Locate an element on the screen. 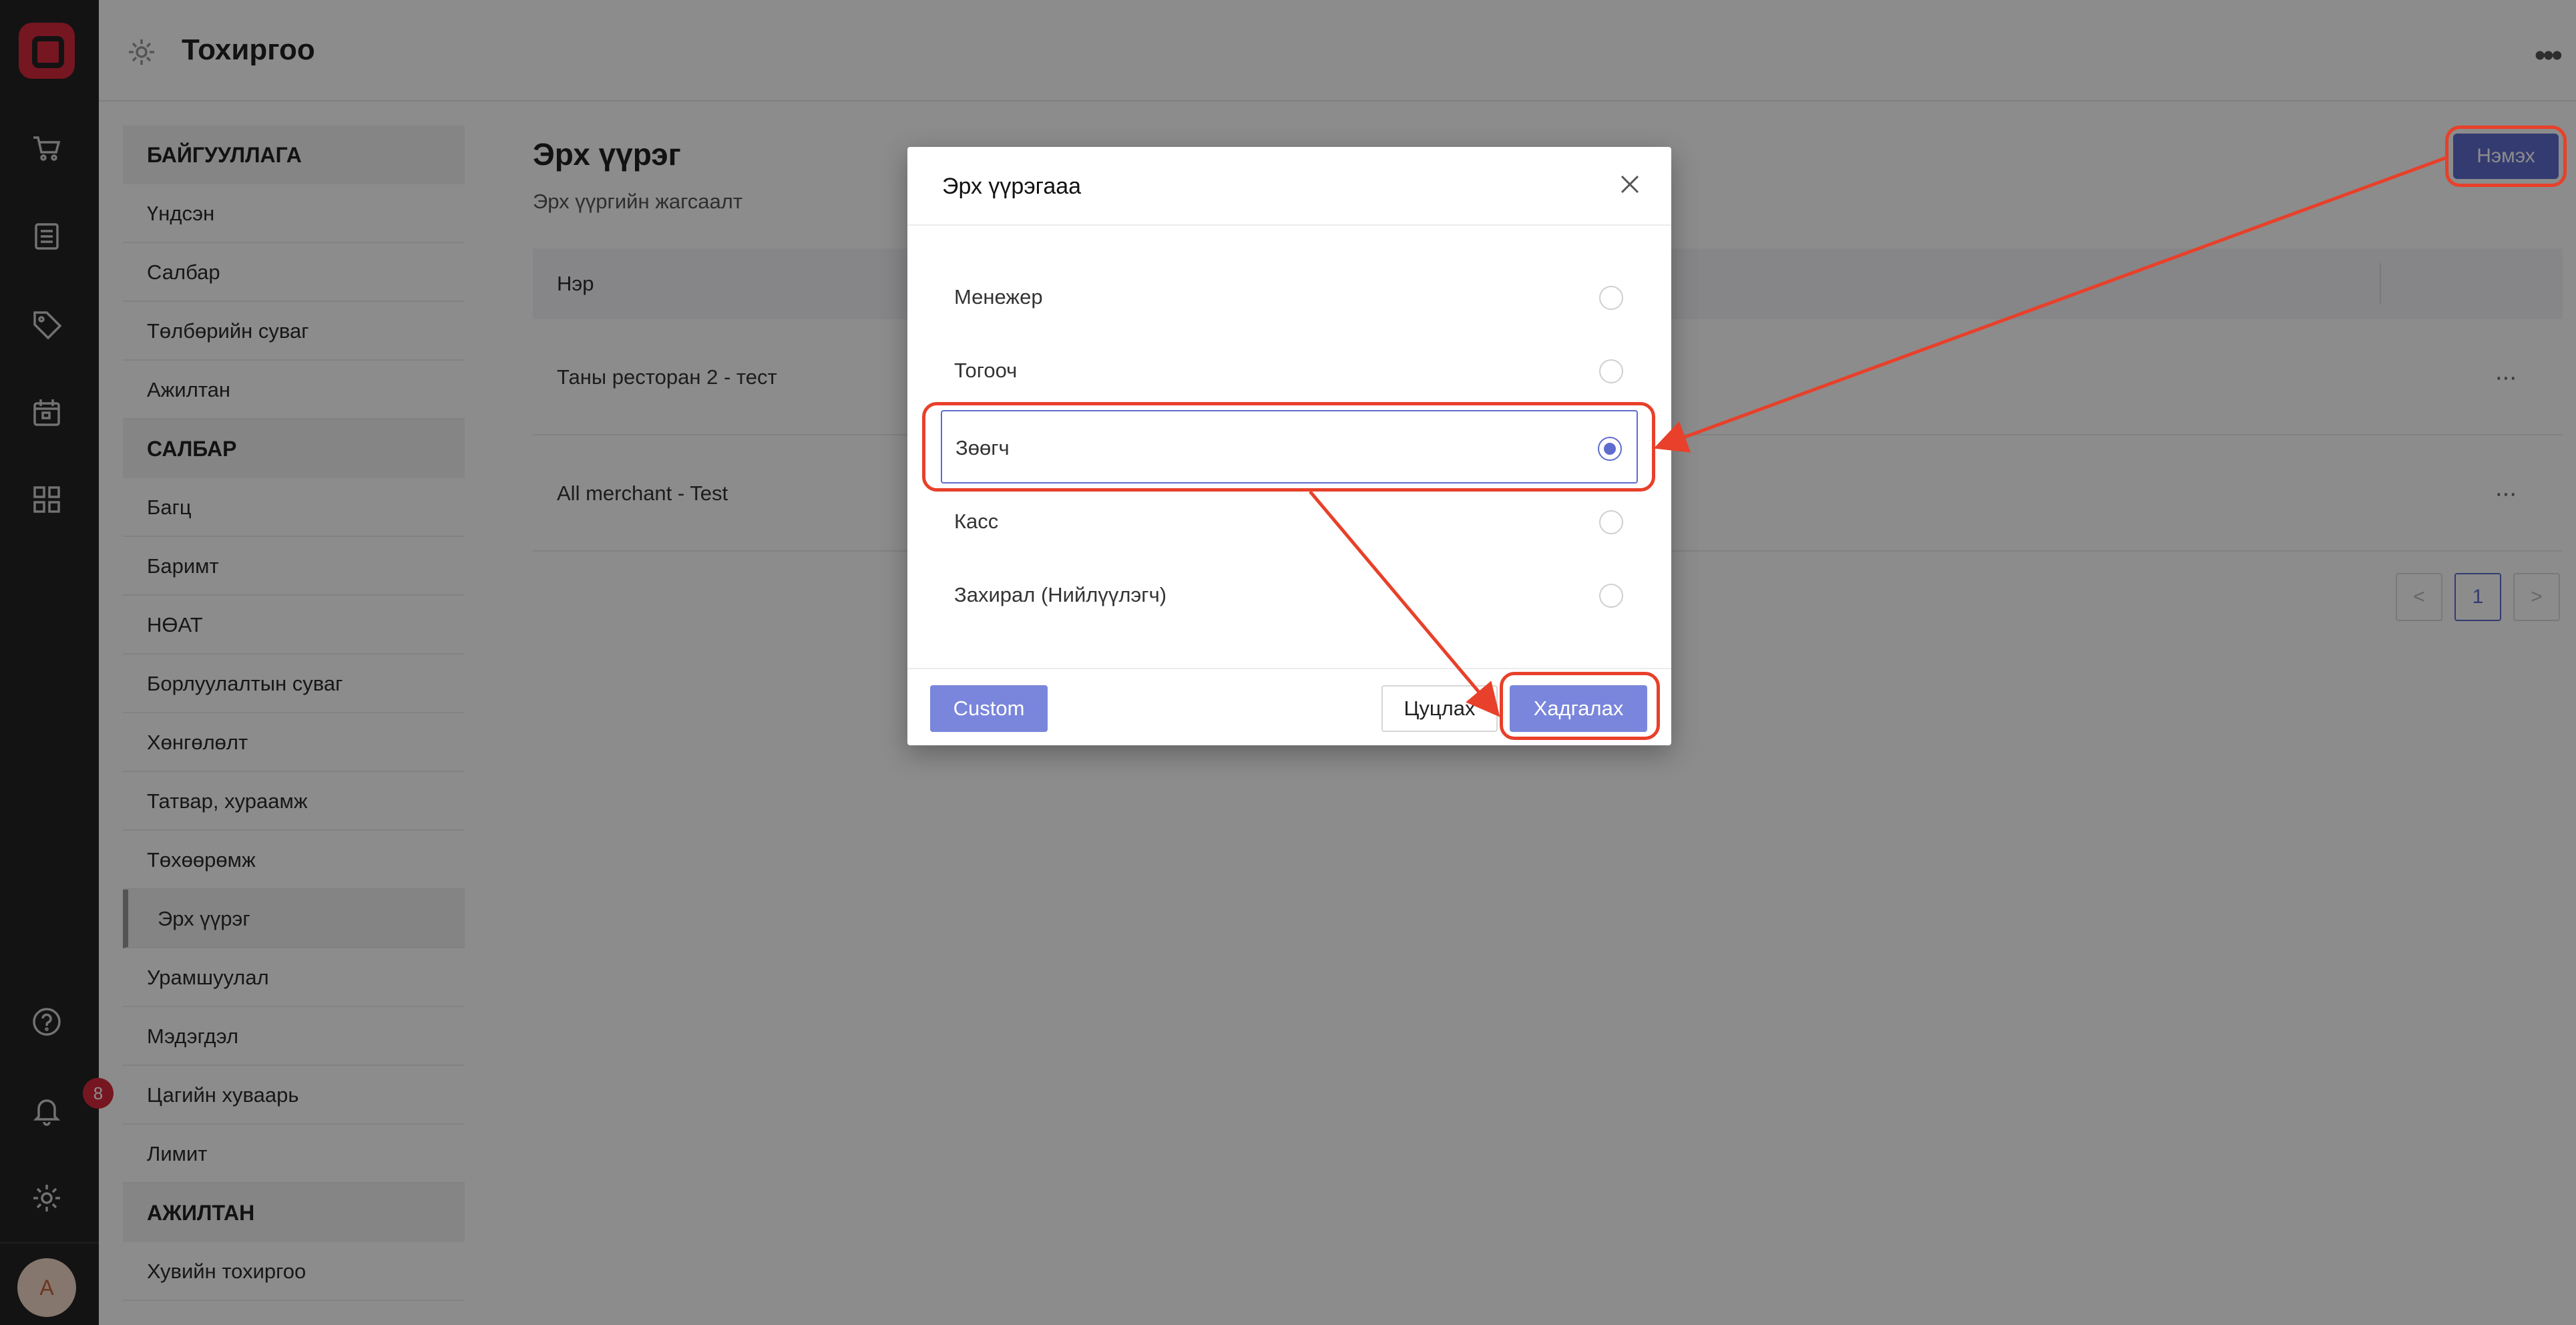  modal-title: Эрх үүрэгааа is located at coordinates (1012, 186).